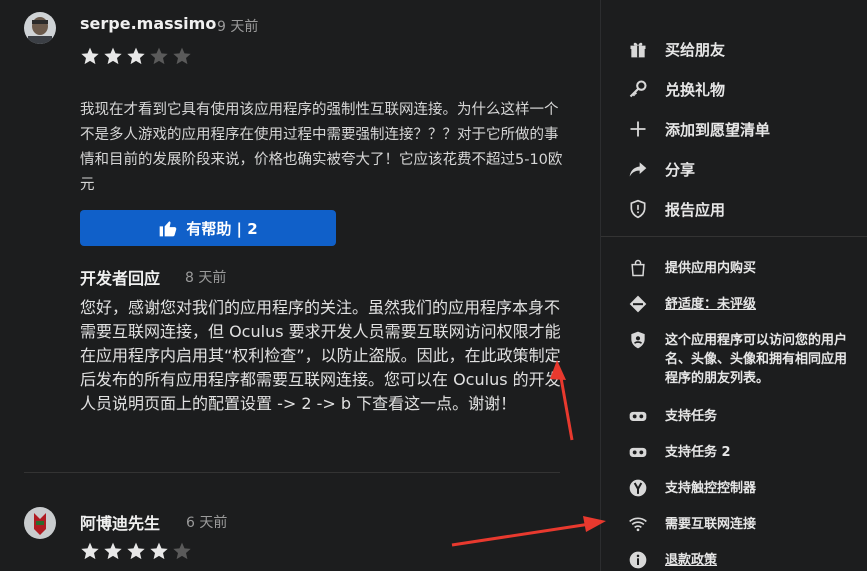 The image size is (867, 571). Describe the element at coordinates (695, 49) in the screenshot. I see `action-label: 买给朋友` at that location.